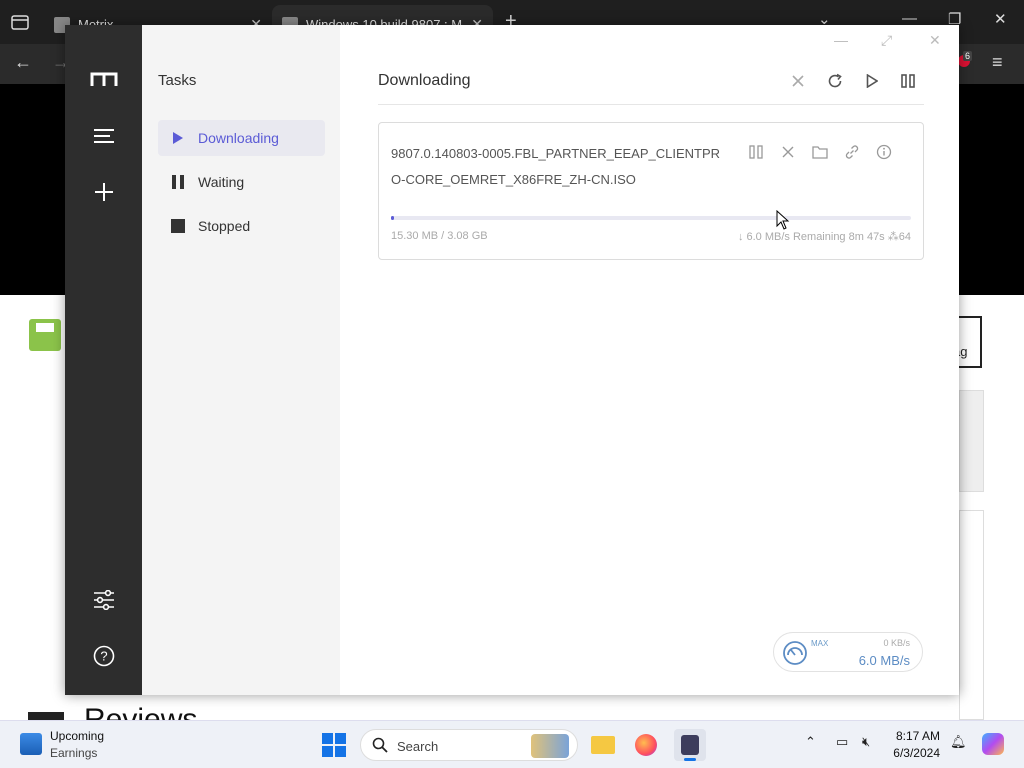 The image size is (1024, 768). What do you see at coordinates (884, 660) in the screenshot?
I see `download-speed-total: 6.0 MB/s` at bounding box center [884, 660].